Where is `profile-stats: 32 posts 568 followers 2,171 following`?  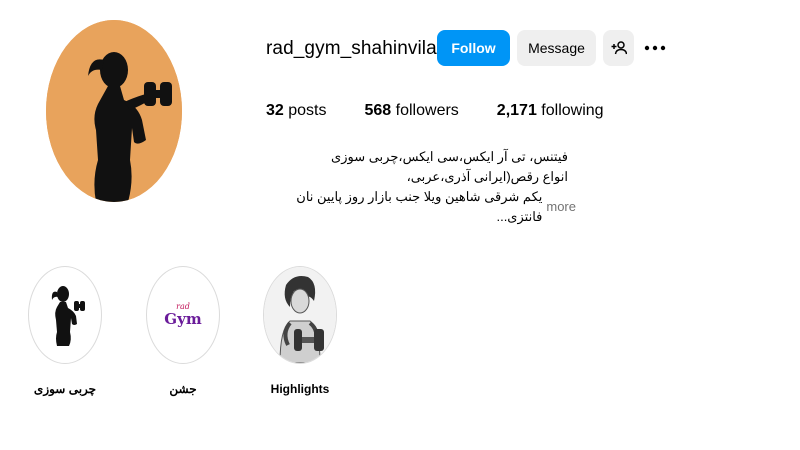
profile-stats: 32 posts 568 followers 2,171 following is located at coordinates (454, 111).